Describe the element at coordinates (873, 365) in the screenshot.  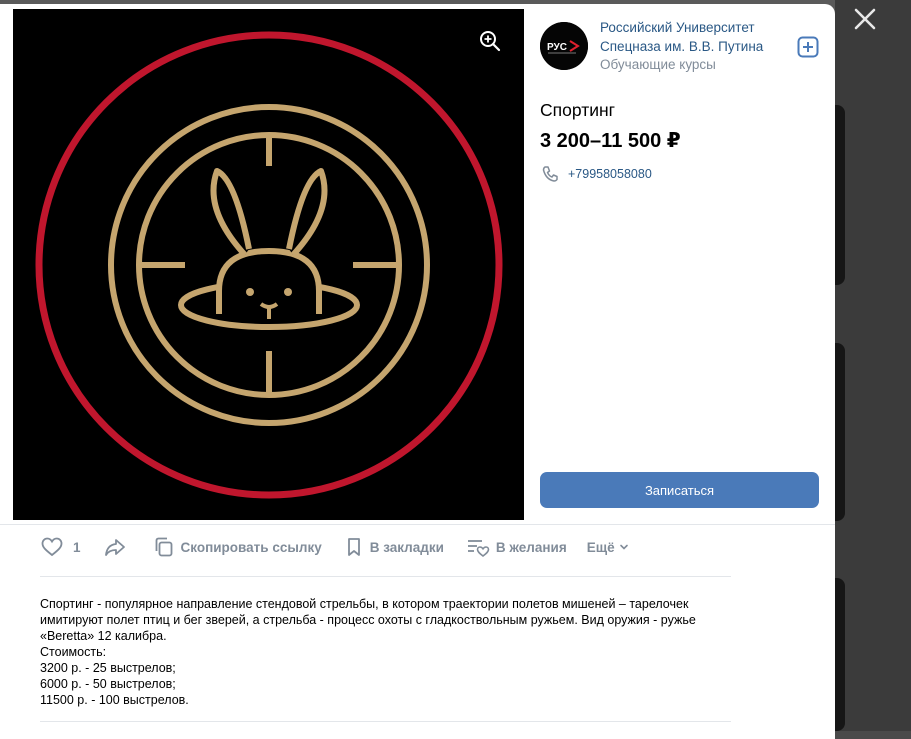
I see `background-feed` at that location.